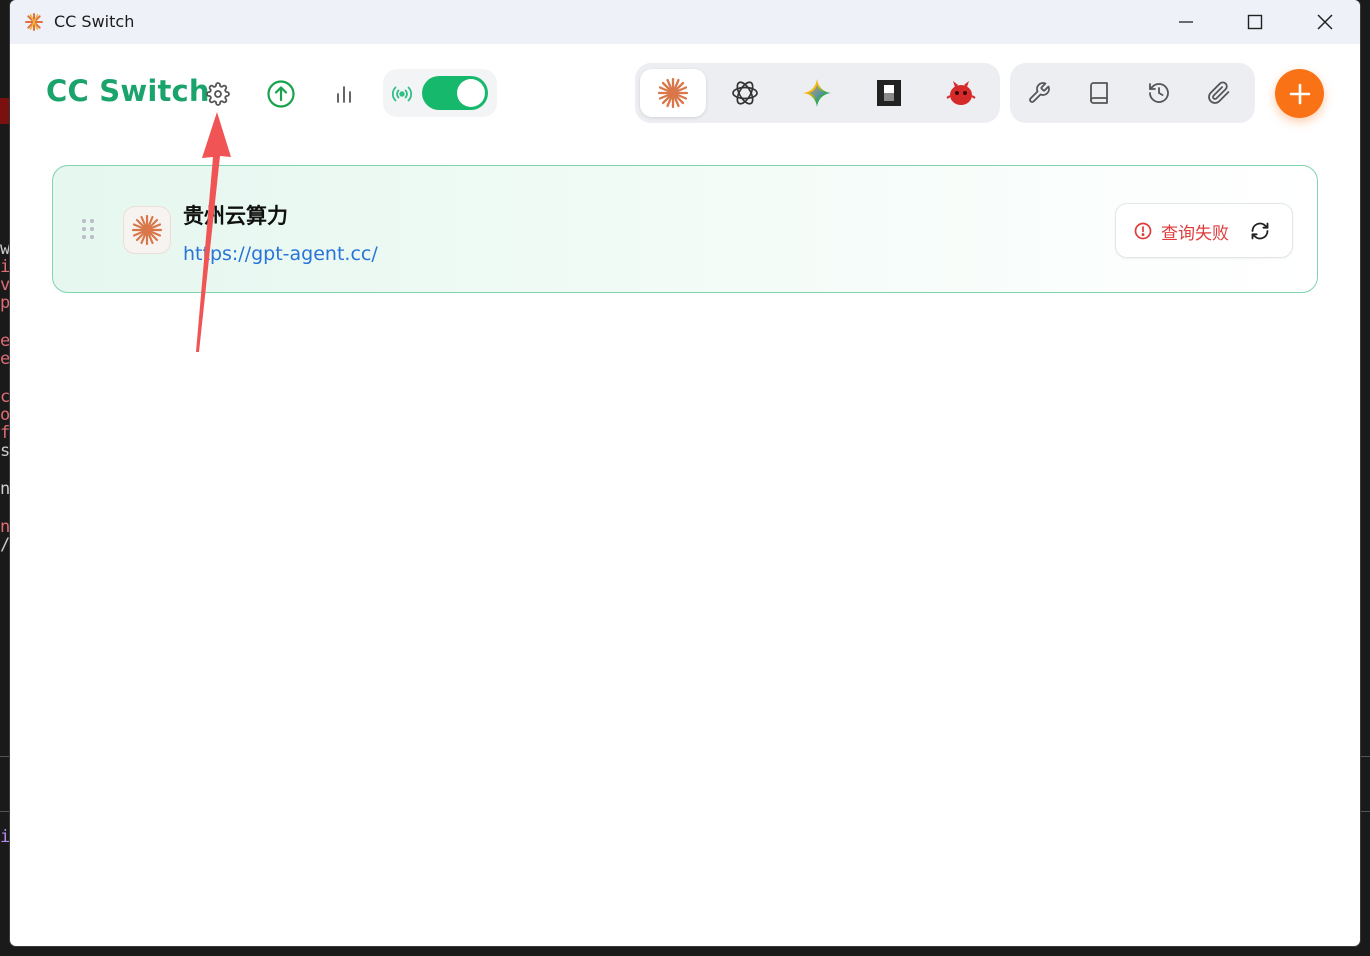 The image size is (1370, 956). I want to click on status-text: 查询失败, so click(1195, 234).